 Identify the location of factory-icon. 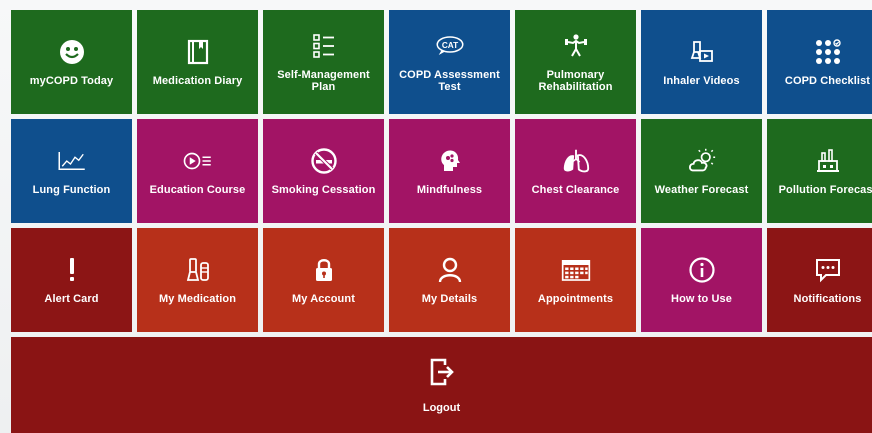
(828, 161).